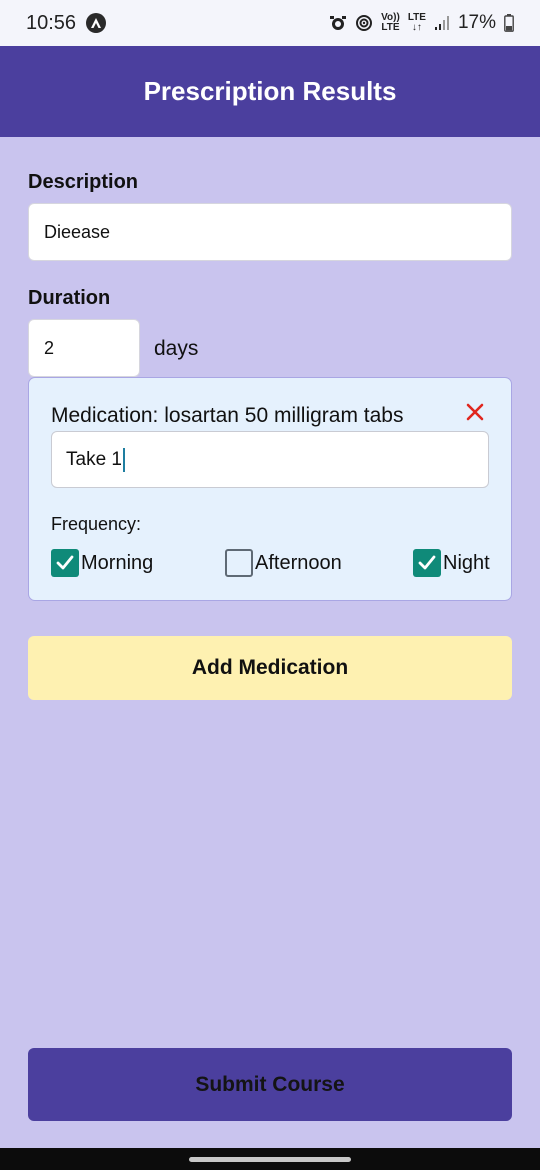 The height and width of the screenshot is (1170, 540). Describe the element at coordinates (270, 1084) in the screenshot. I see `submit-course-button: Submit Course` at that location.